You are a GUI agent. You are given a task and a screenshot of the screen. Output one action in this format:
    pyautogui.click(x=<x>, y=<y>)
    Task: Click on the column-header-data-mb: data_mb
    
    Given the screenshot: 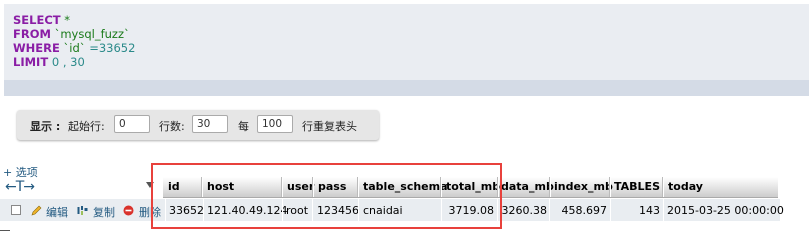 What is the action you would take?
    pyautogui.click(x=527, y=186)
    